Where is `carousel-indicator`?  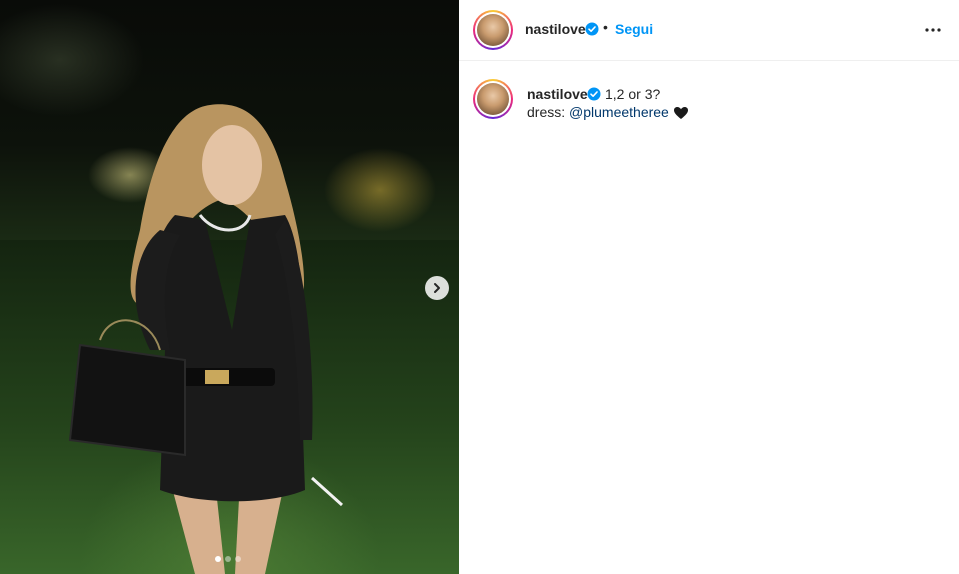
carousel-indicator is located at coordinates (228, 559).